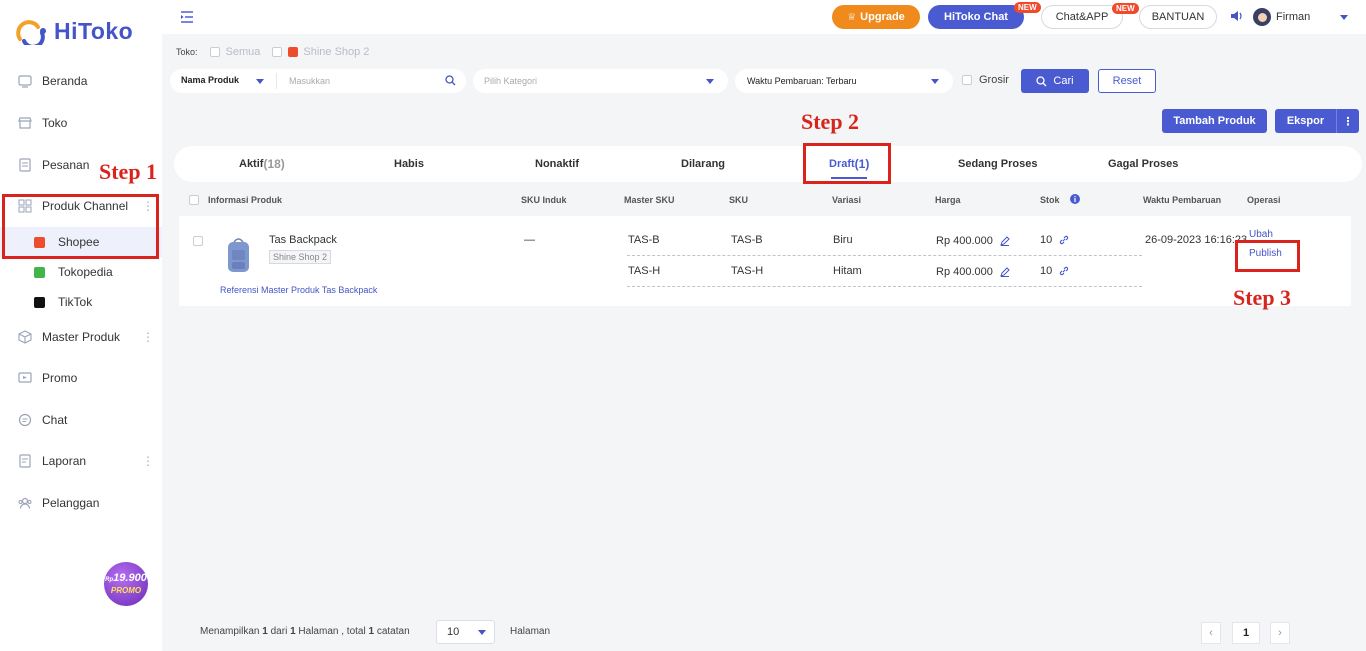 Image resolution: width=1366 pixels, height=651 pixels. What do you see at coordinates (844, 81) in the screenshot?
I see `sort-select: Waktu Pembaruan: Terbaru` at bounding box center [844, 81].